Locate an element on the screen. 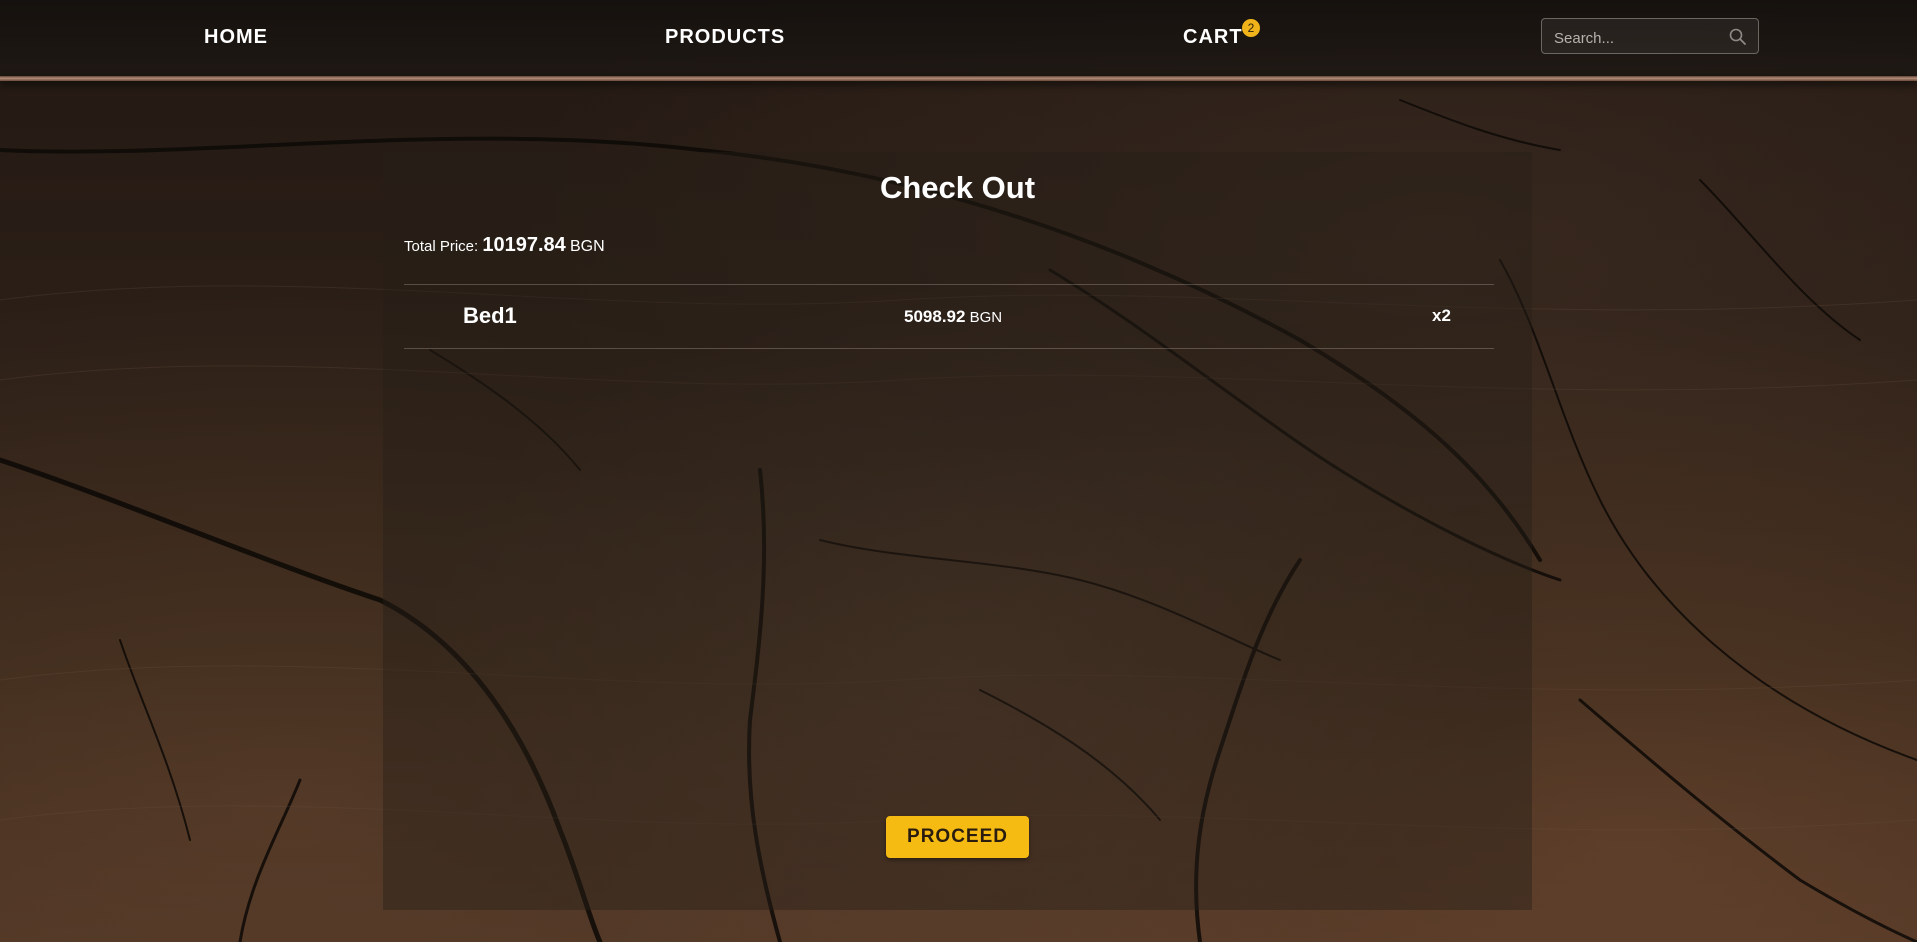 Image resolution: width=1917 pixels, height=942 pixels. proceed-button: PROCEED is located at coordinates (957, 837).